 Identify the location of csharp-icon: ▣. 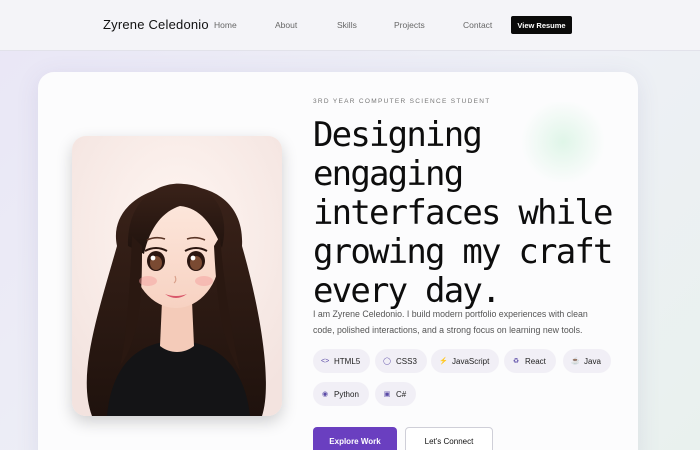
(387, 394).